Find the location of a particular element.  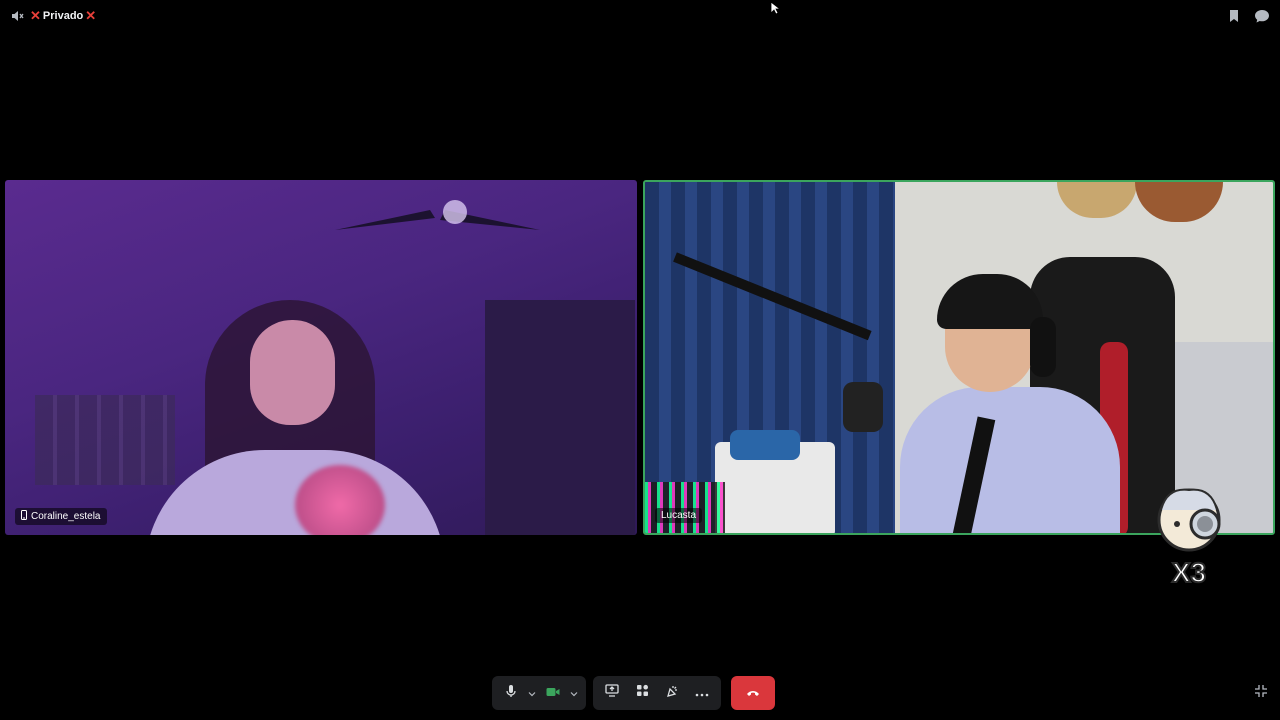

participant-nameplate: Lucasta is located at coordinates (679, 515).